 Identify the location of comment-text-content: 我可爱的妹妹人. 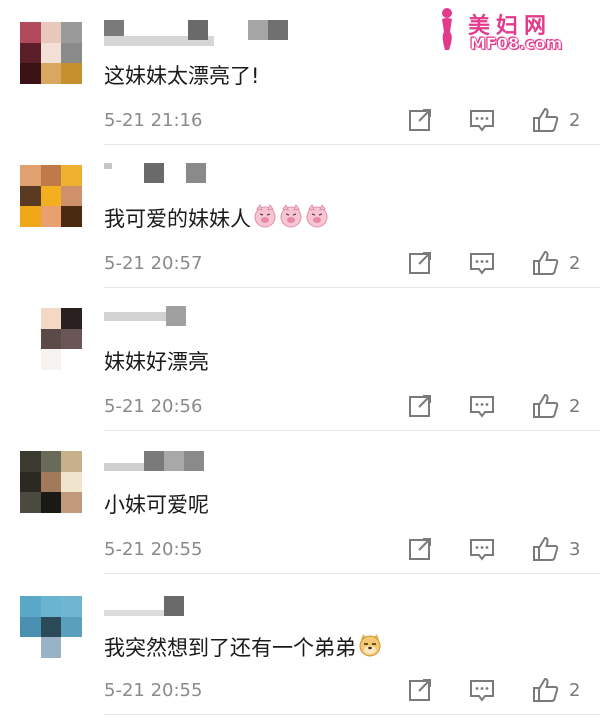
(177, 219).